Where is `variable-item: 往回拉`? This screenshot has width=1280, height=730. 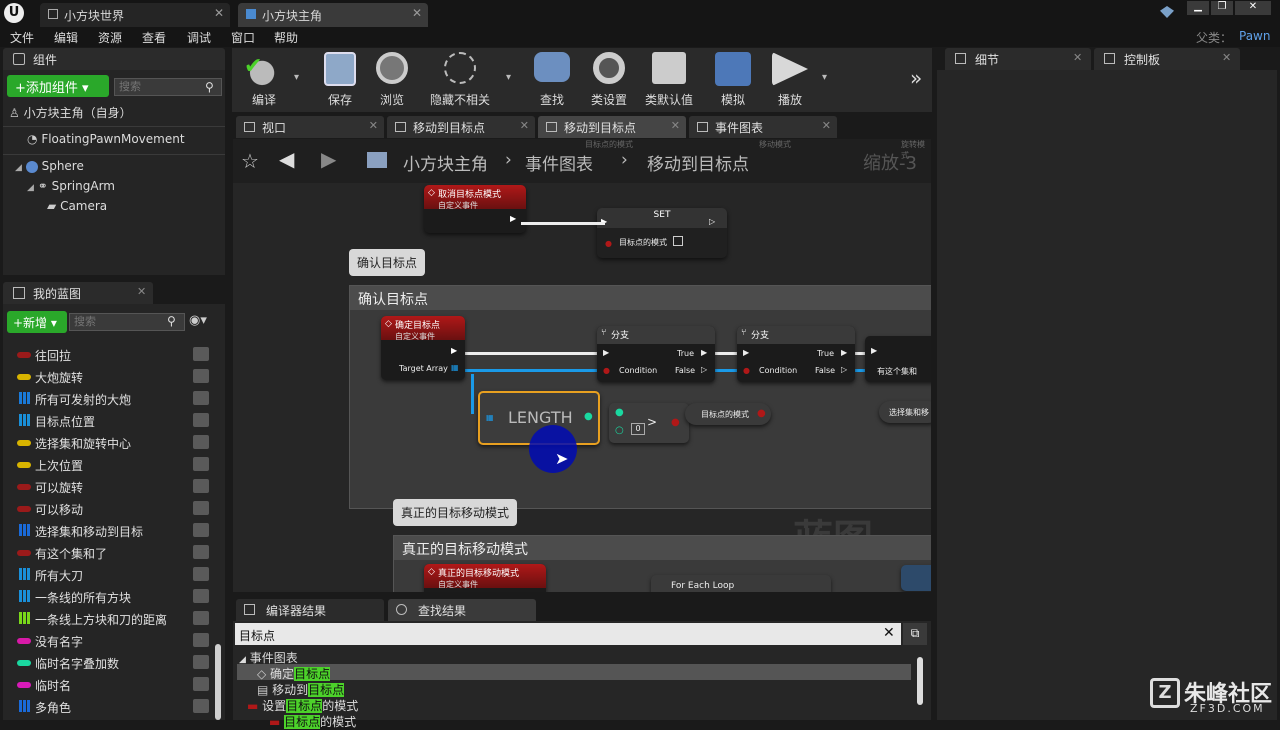
variable-item: 往回拉 is located at coordinates (109, 355).